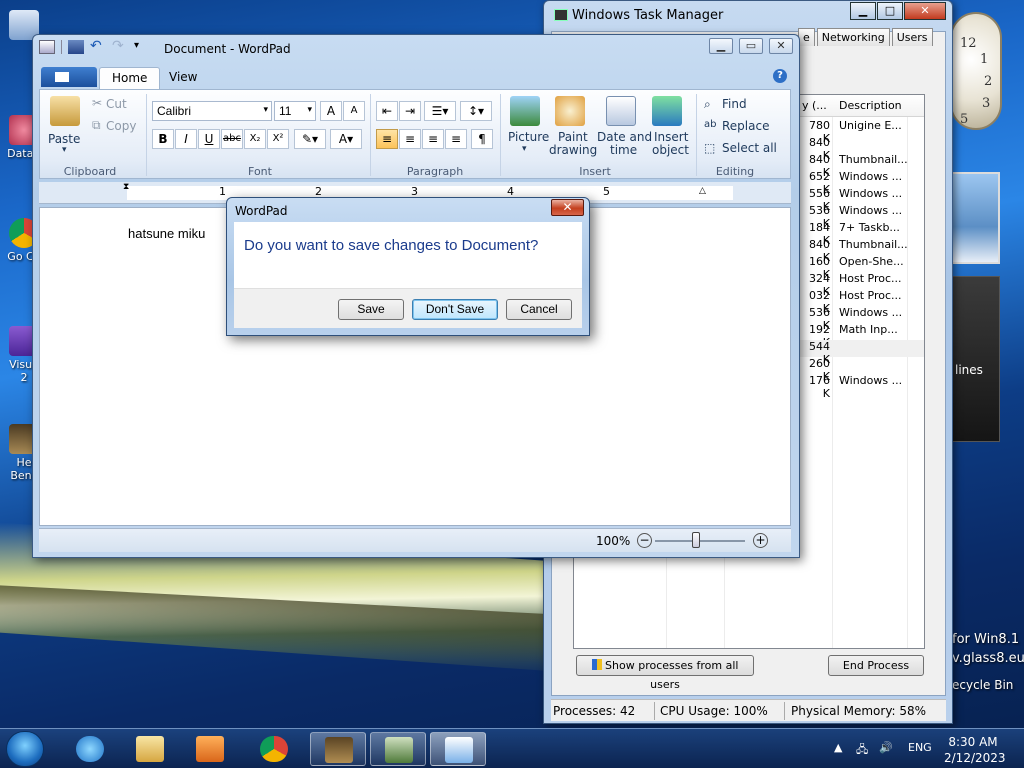  I want to click on subscript-button: X₂, so click(255, 139).